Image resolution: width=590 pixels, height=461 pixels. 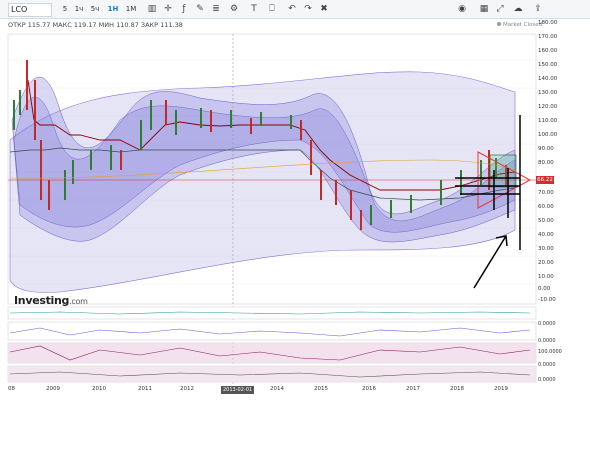 What do you see at coordinates (548, 51) in the screenshot?
I see `price-axis-label: 160.00` at bounding box center [548, 51].